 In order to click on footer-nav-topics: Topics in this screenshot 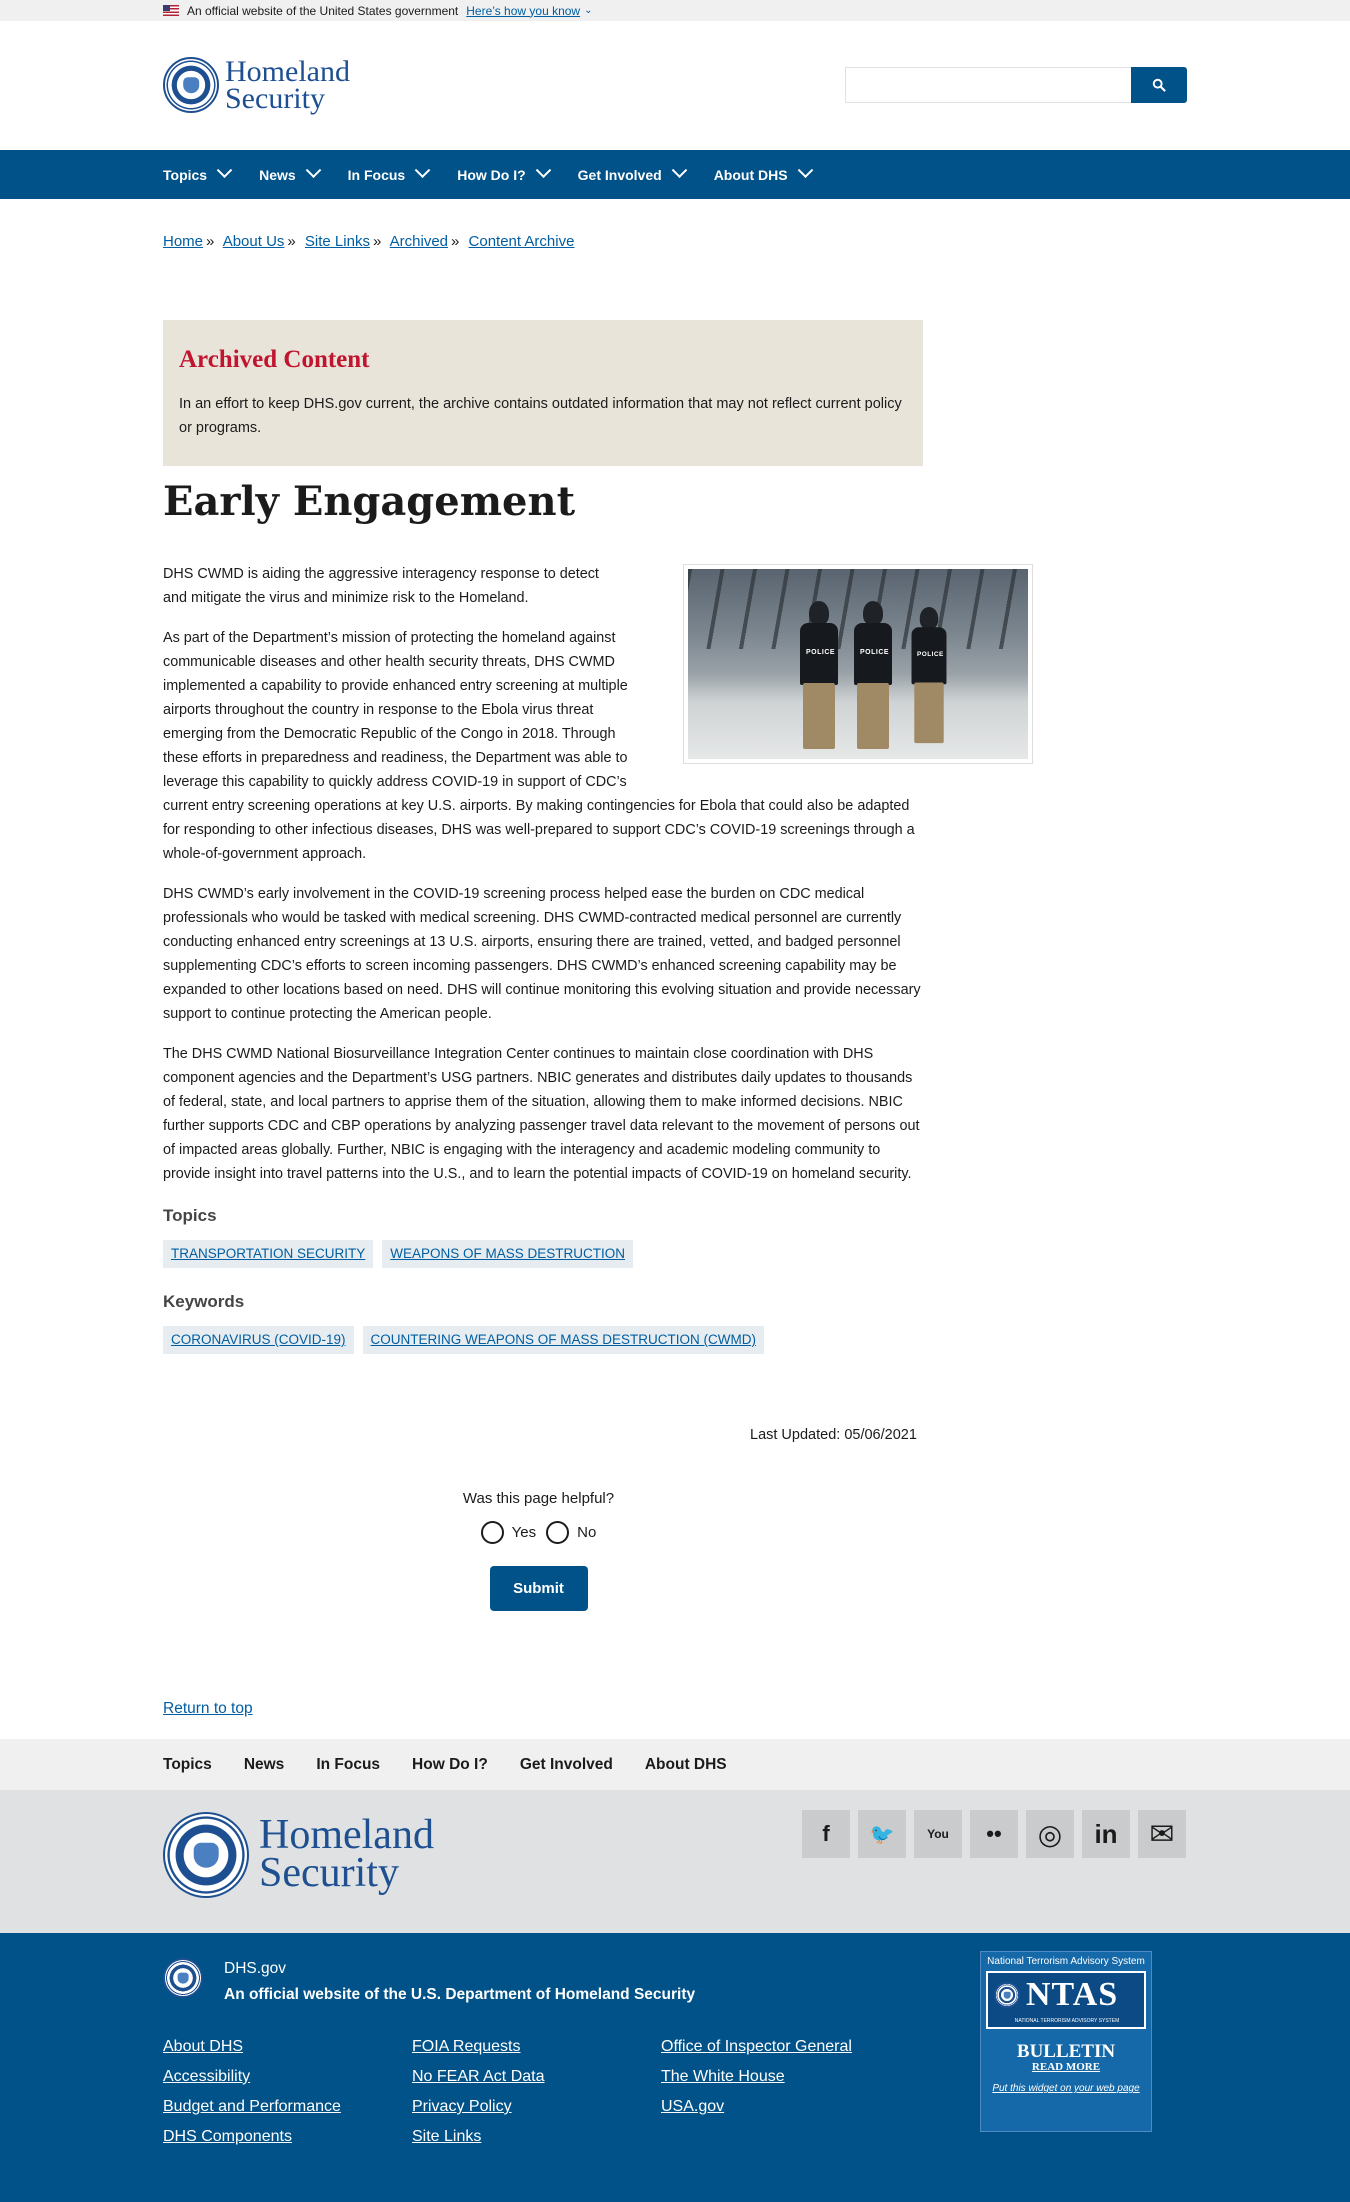, I will do `click(187, 1765)`.